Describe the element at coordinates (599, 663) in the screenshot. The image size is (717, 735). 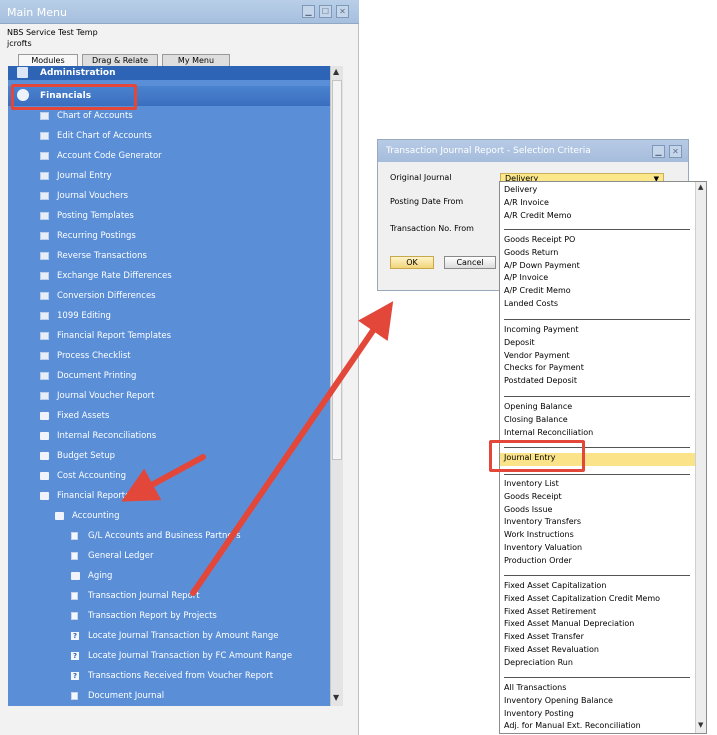
I see `dropdown-option-depreciation-run: Depreciation Run` at that location.